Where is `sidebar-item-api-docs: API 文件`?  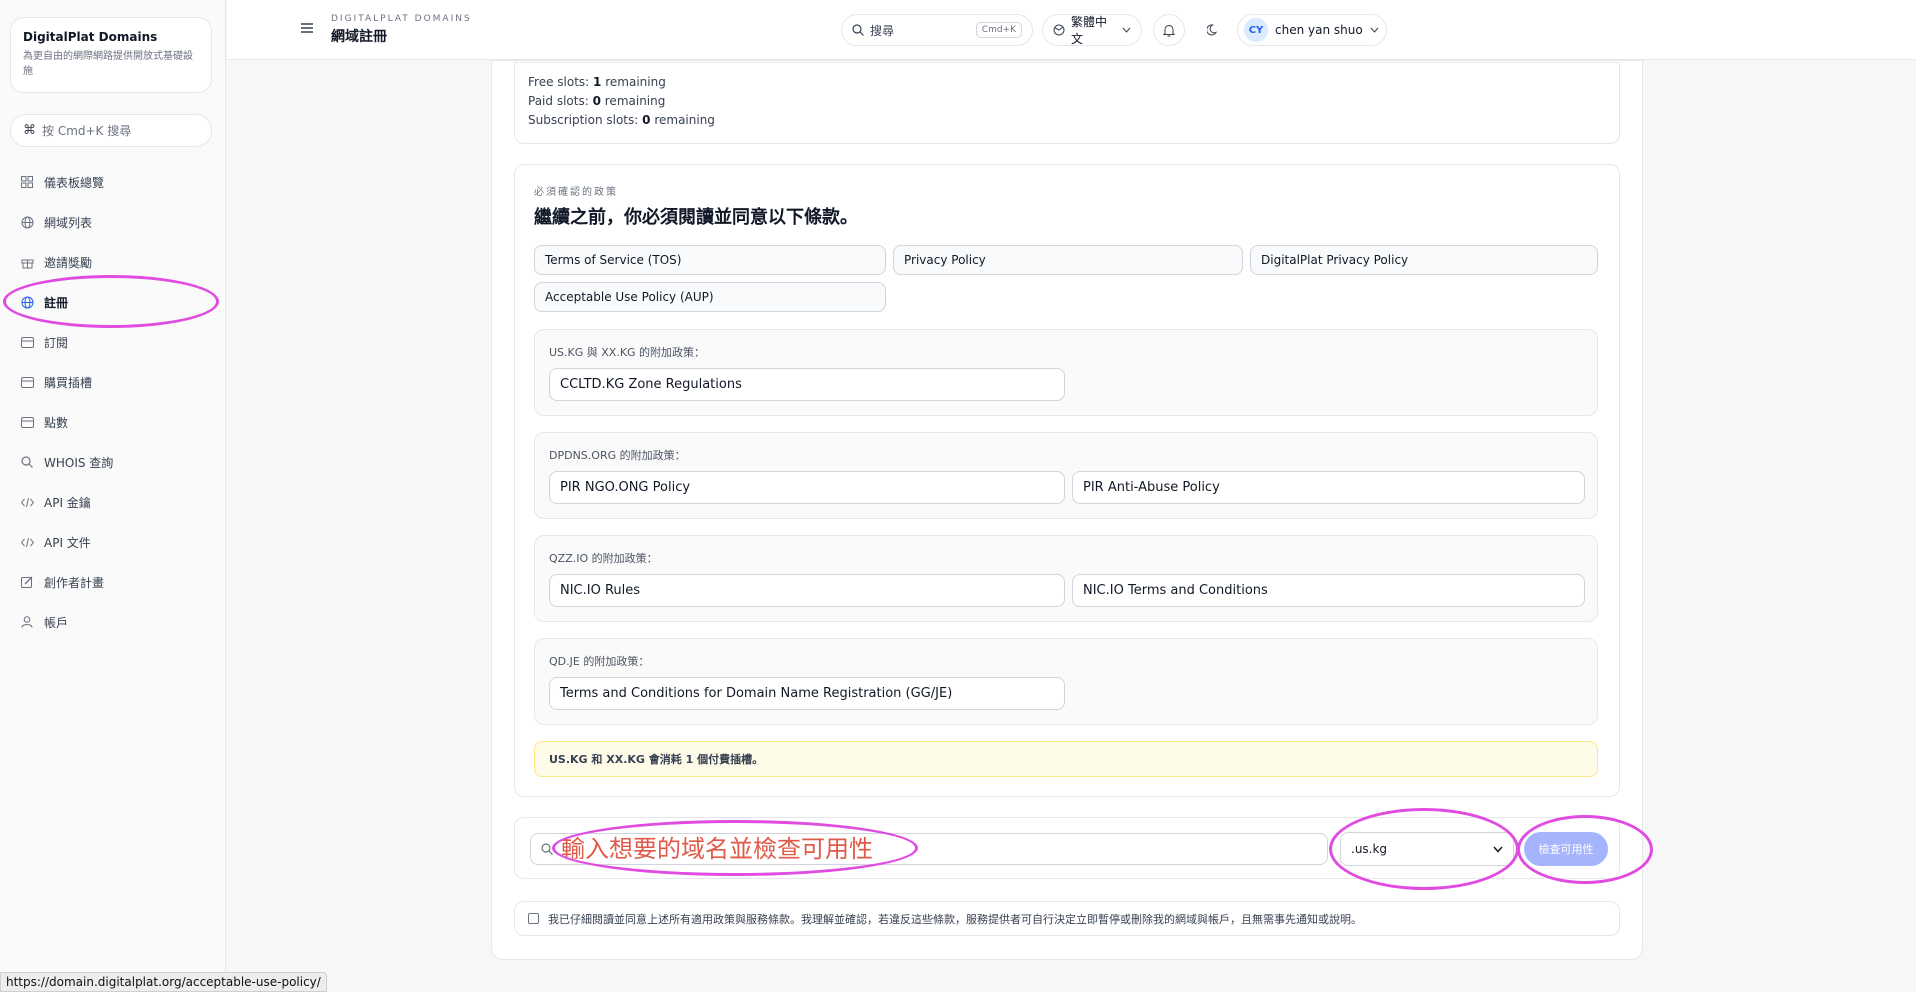
sidebar-item-api-docs: API 文件 is located at coordinates (113, 542).